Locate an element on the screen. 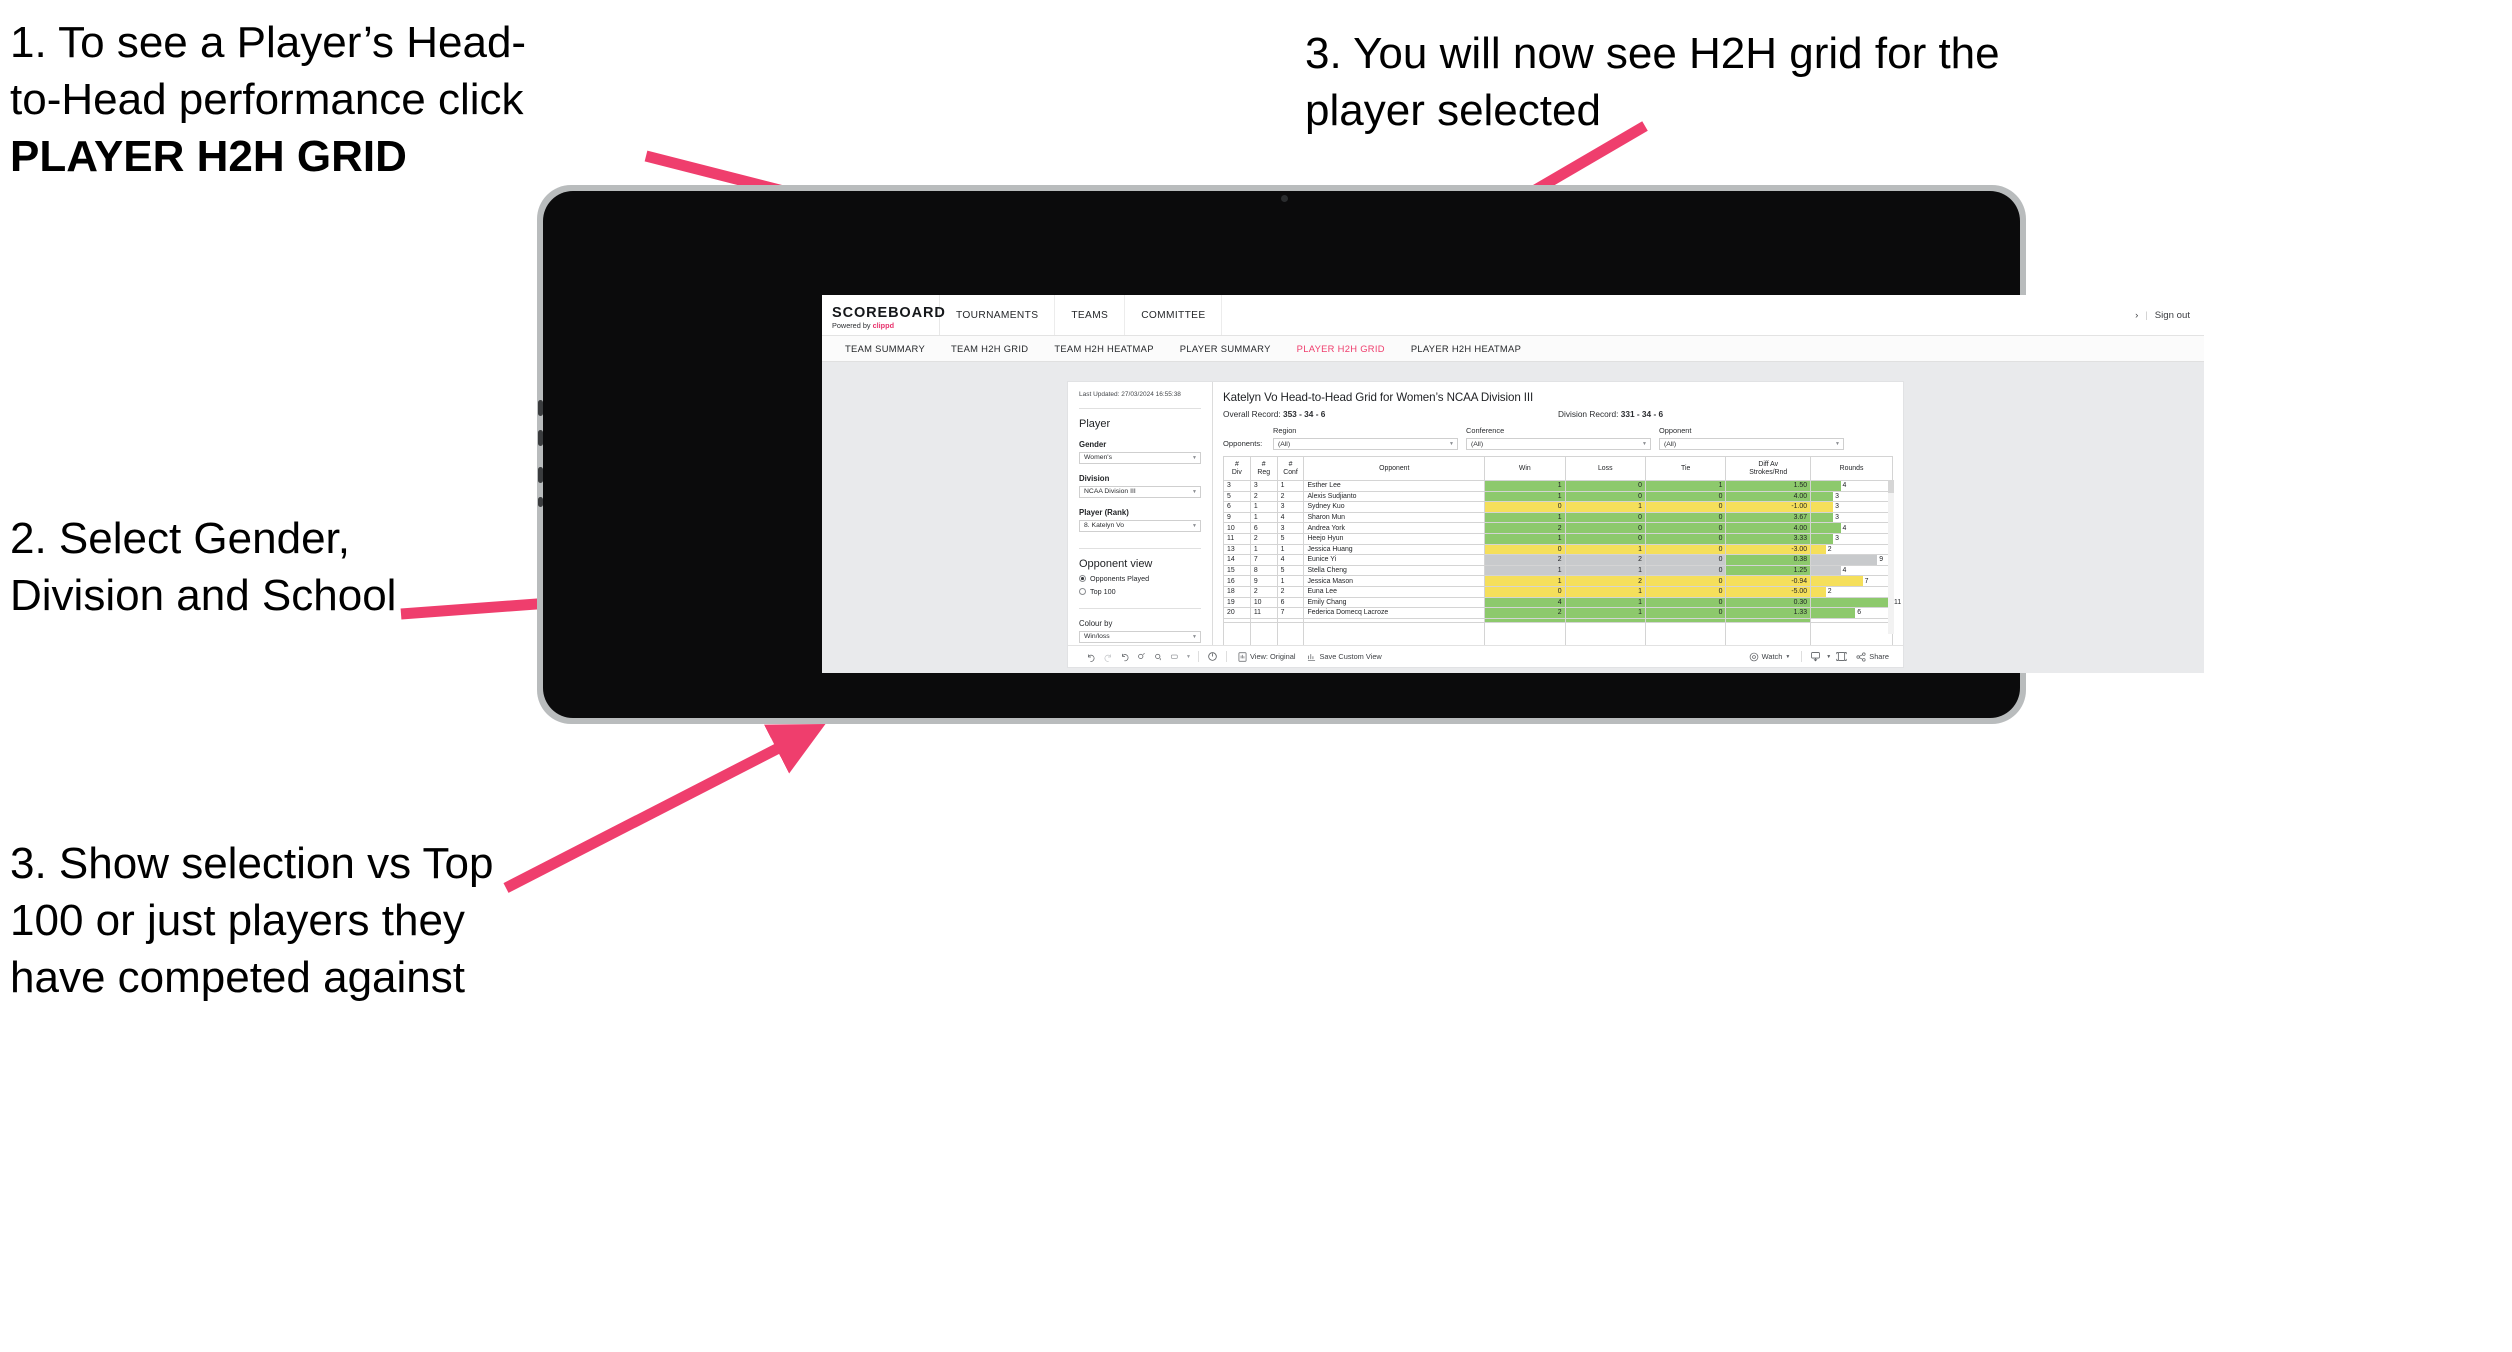 The height and width of the screenshot is (1352, 2512). topnav-tournaments: TOURNAMENTS is located at coordinates (998, 315).